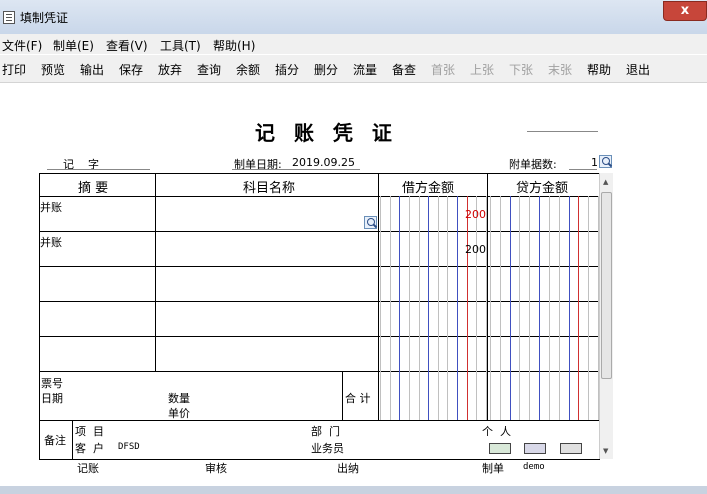 Image resolution: width=707 pixels, height=494 pixels. What do you see at coordinates (605, 182) in the screenshot?
I see `scroll-up-arrow-icon: ▲` at bounding box center [605, 182].